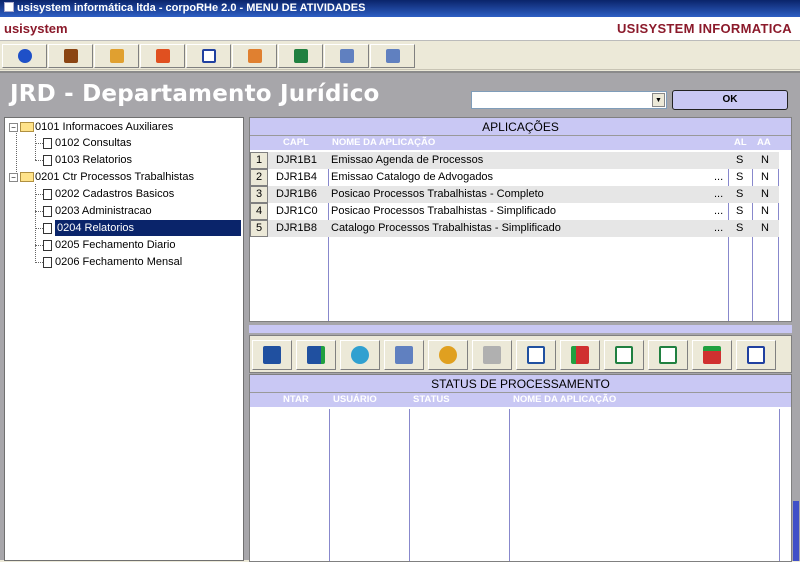  I want to click on folder-open-icon, so click(27, 127).